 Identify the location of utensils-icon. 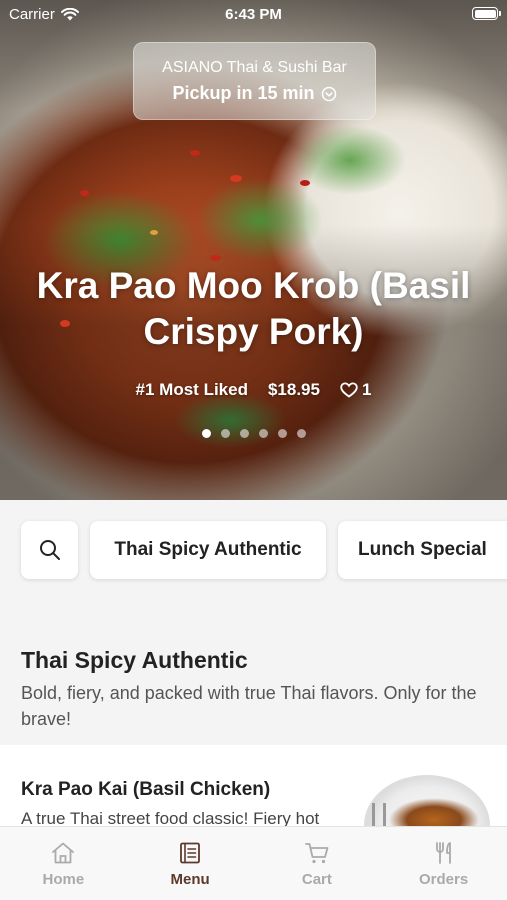
(443, 853).